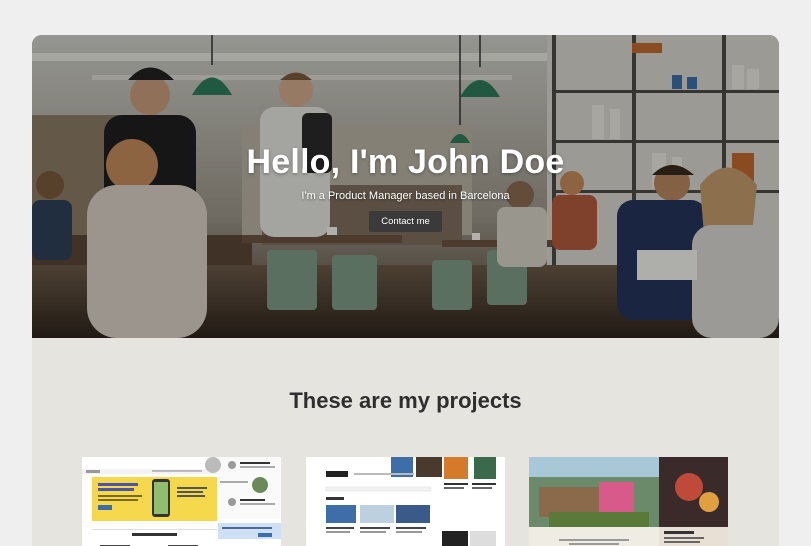 The image size is (811, 546). Describe the element at coordinates (405, 221) in the screenshot. I see `contact-me-button: Contact me` at that location.